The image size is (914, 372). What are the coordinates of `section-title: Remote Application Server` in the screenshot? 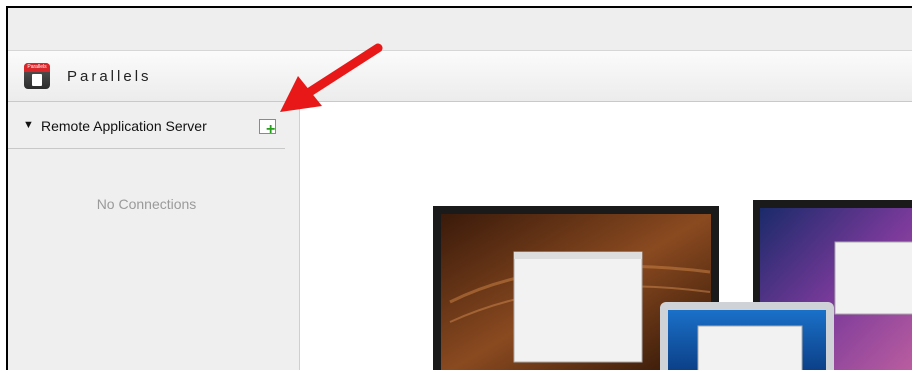 It's located at (124, 126).